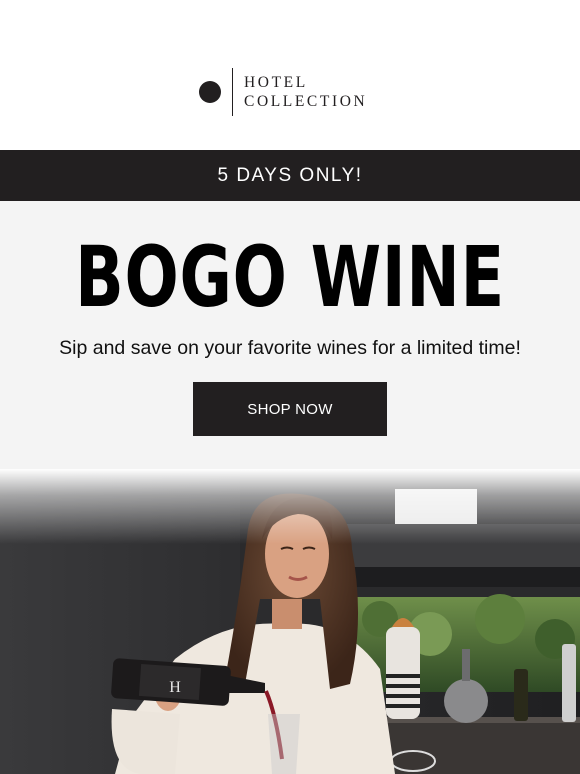  I want to click on shop-now-label: SHOP NOW, so click(290, 409).